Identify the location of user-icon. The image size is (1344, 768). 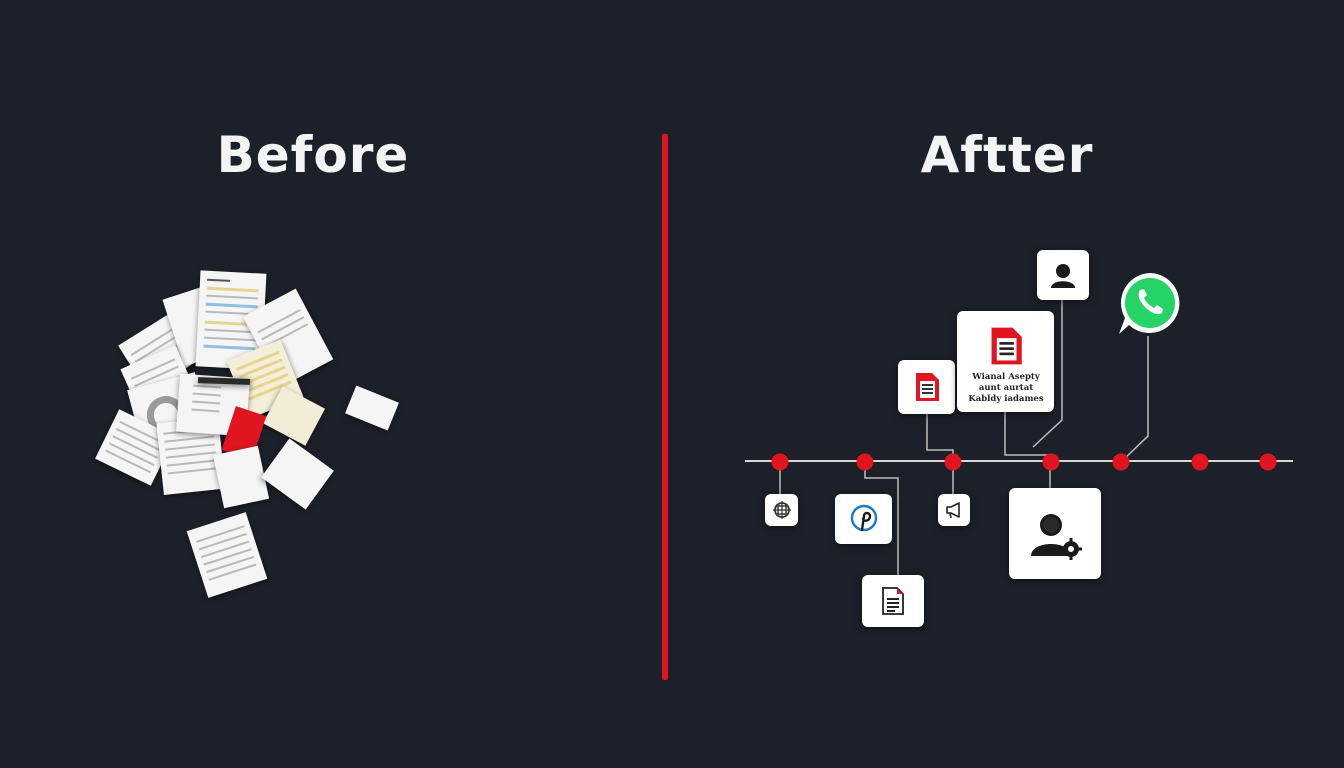
(1063, 276).